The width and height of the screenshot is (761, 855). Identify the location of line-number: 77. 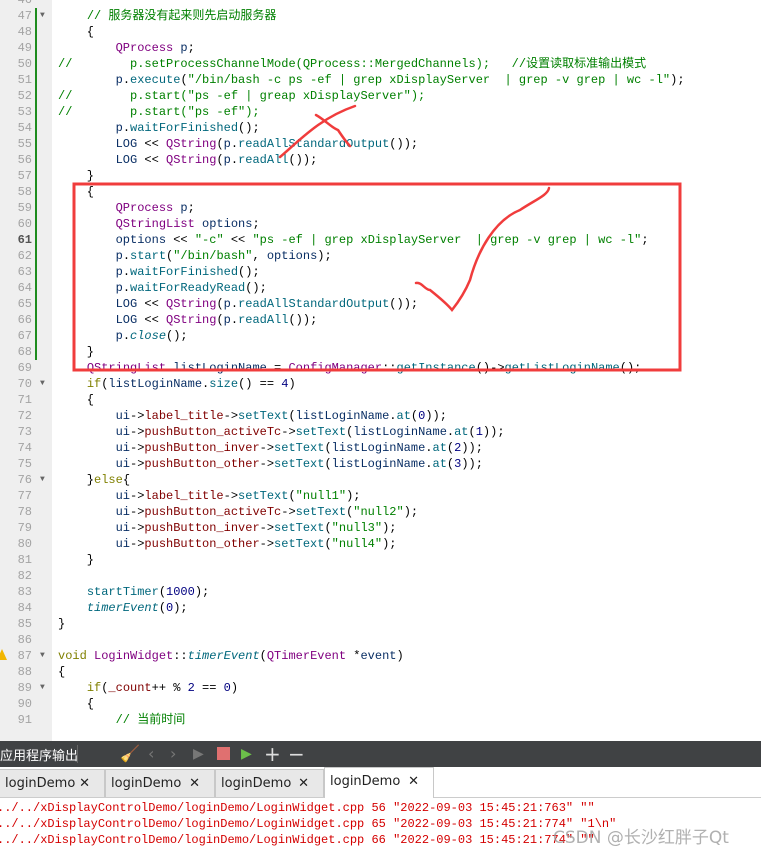
(24, 496).